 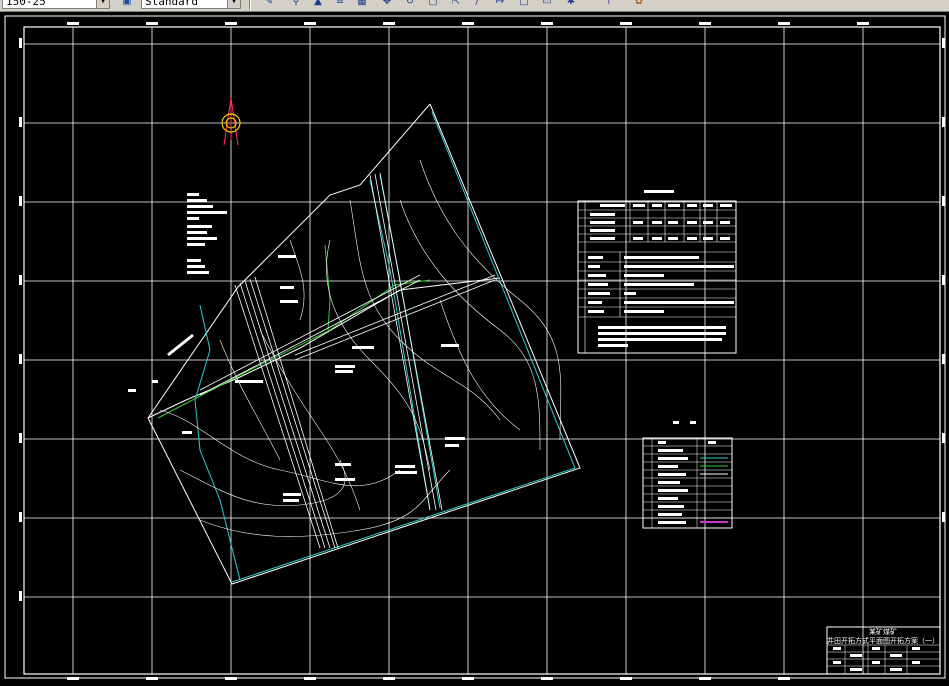 What do you see at coordinates (171, 4) in the screenshot?
I see `style-value: Standard` at bounding box center [171, 4].